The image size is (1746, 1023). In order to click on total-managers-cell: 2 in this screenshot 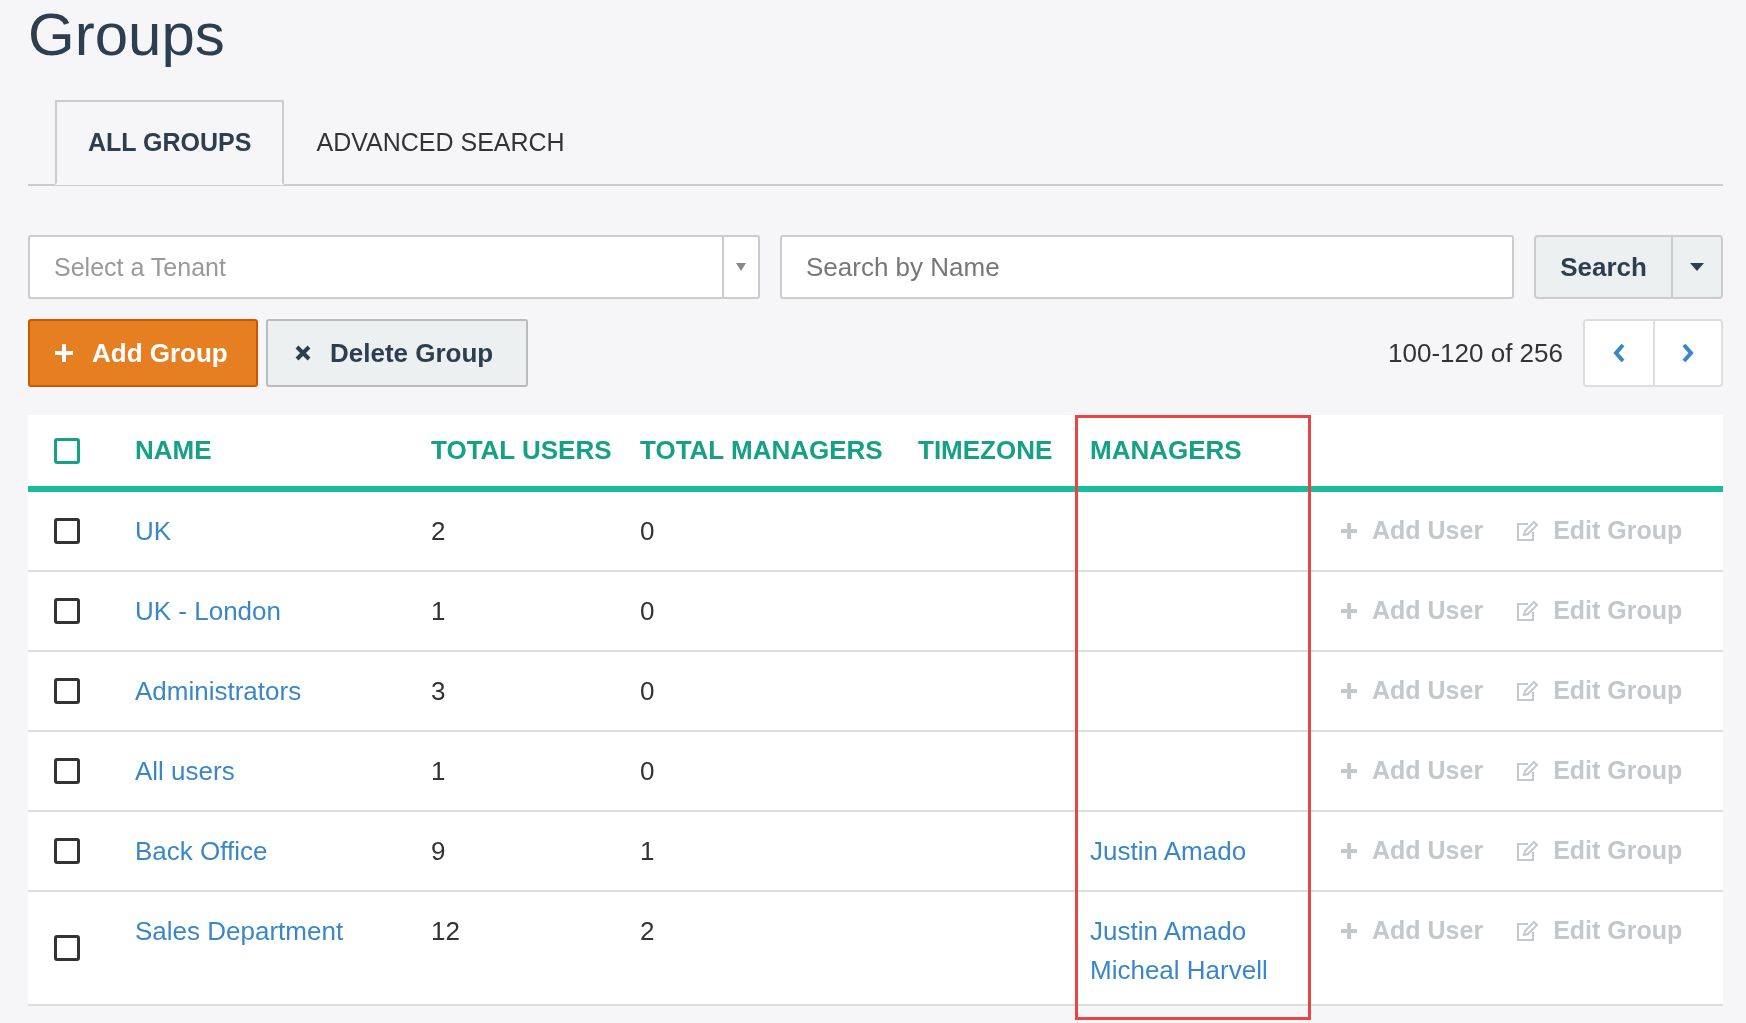, I will do `click(647, 931)`.